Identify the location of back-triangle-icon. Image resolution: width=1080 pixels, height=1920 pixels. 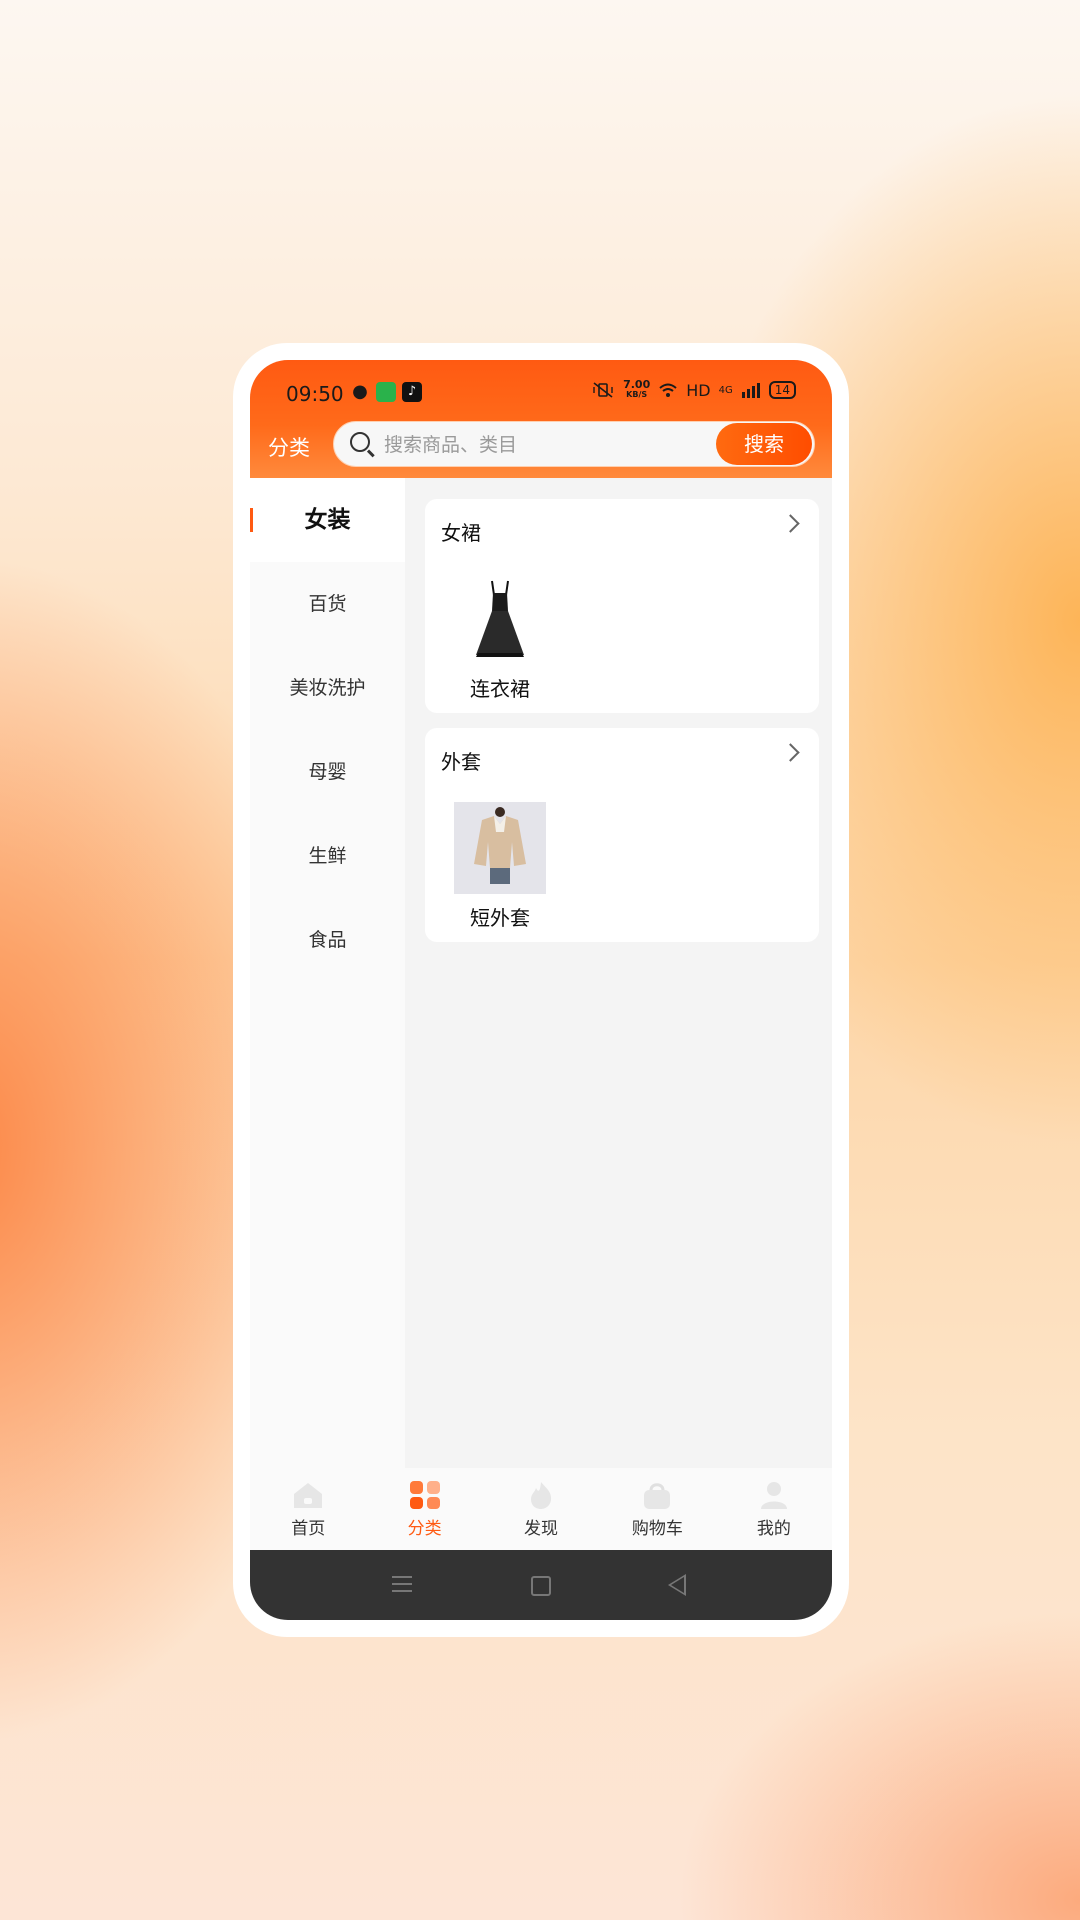
(677, 1585).